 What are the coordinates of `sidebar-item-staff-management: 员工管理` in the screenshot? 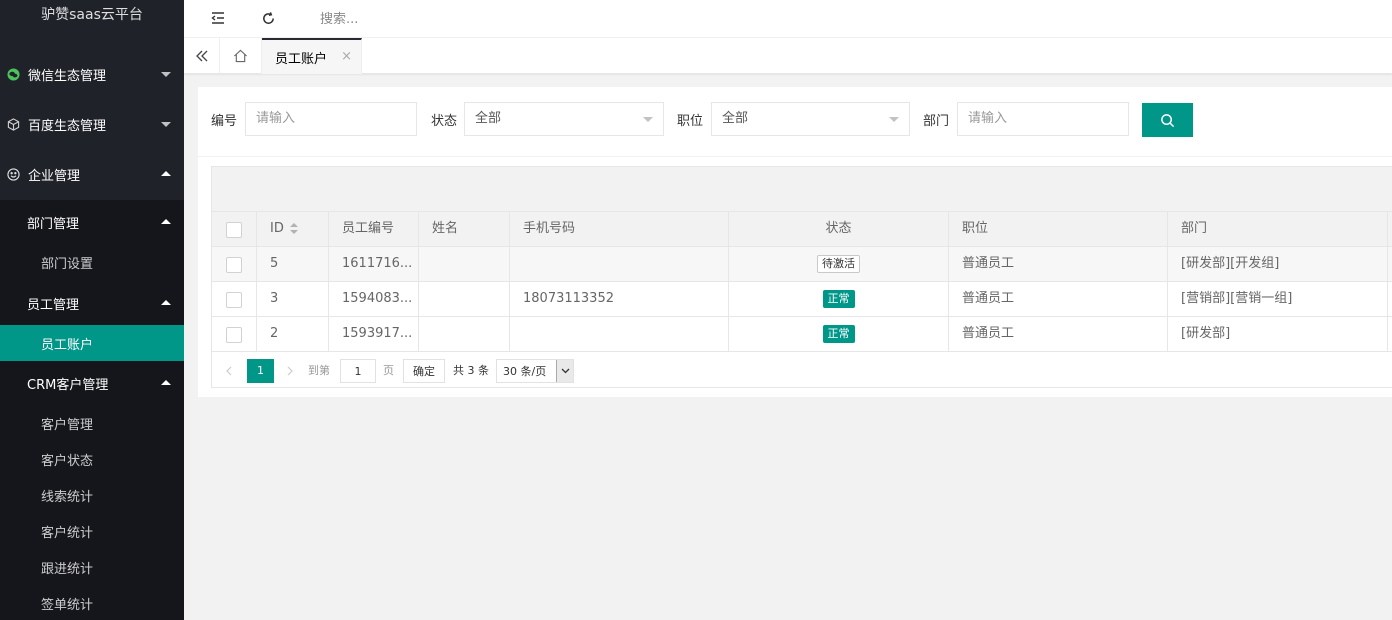 It's located at (92, 303).